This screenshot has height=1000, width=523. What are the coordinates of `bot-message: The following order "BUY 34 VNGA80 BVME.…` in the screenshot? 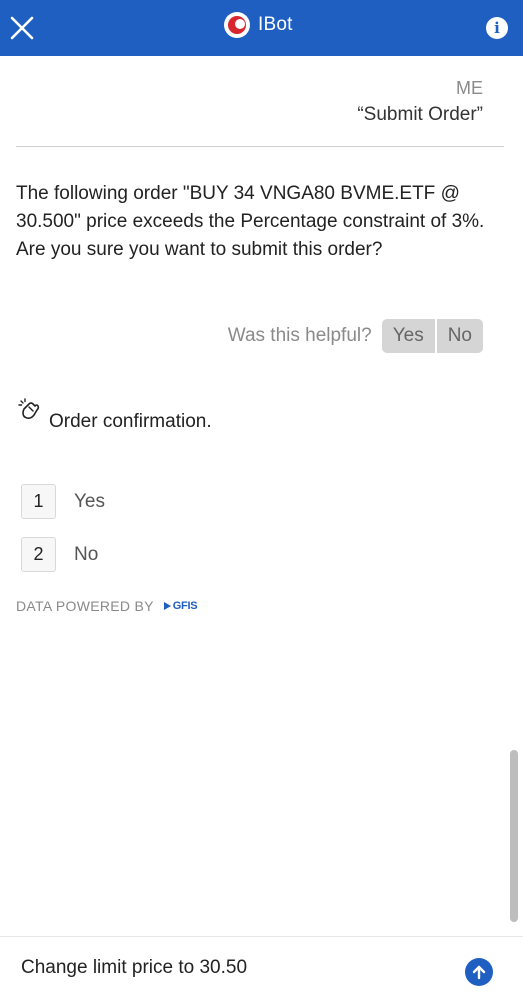 It's located at (250, 221).